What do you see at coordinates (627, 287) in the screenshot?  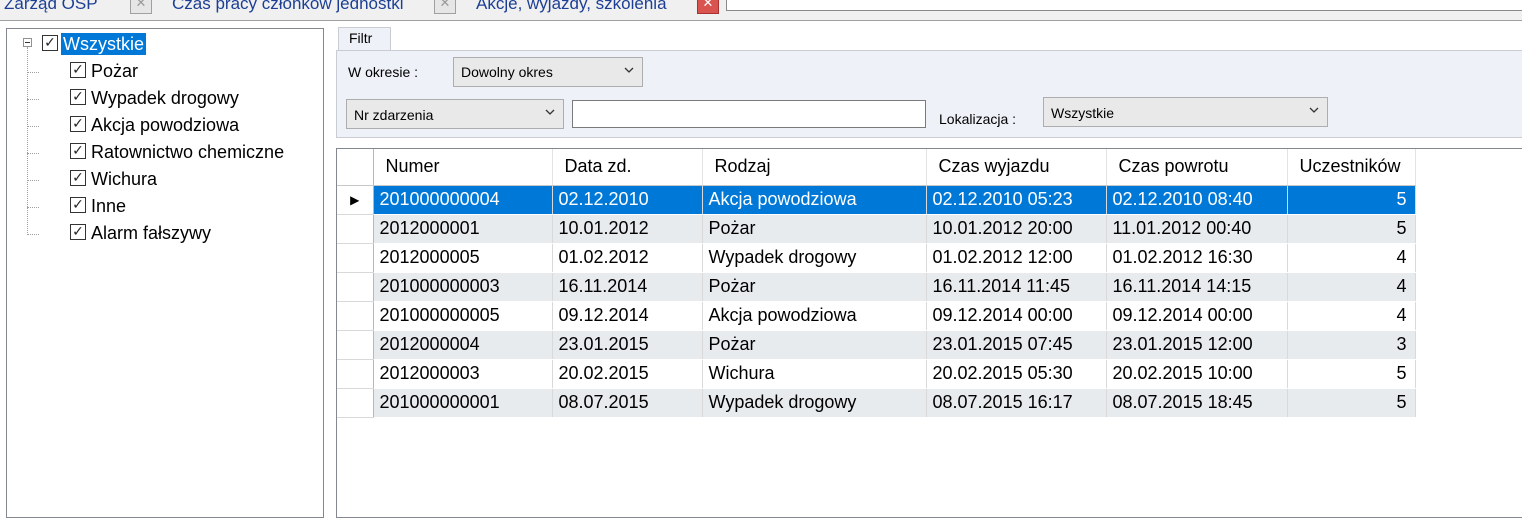 I see `cell-data: 16.11.2014` at bounding box center [627, 287].